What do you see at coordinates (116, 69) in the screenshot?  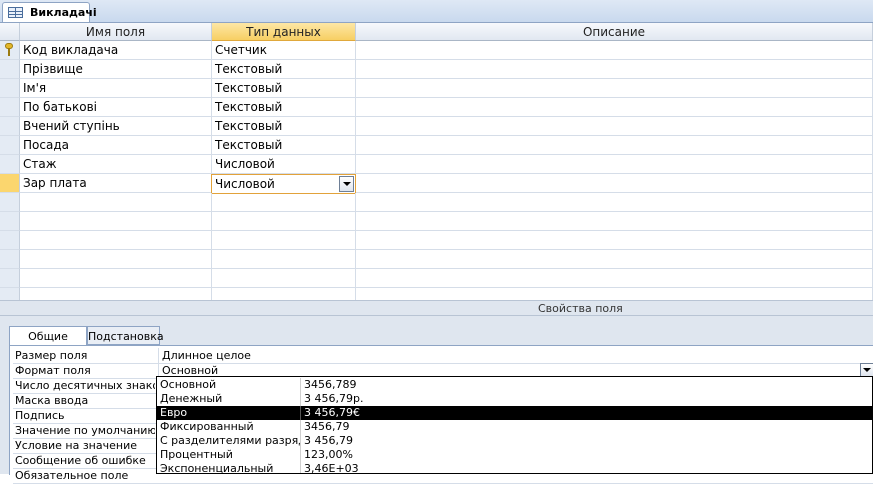 I see `field-name-cell: Прізвище` at bounding box center [116, 69].